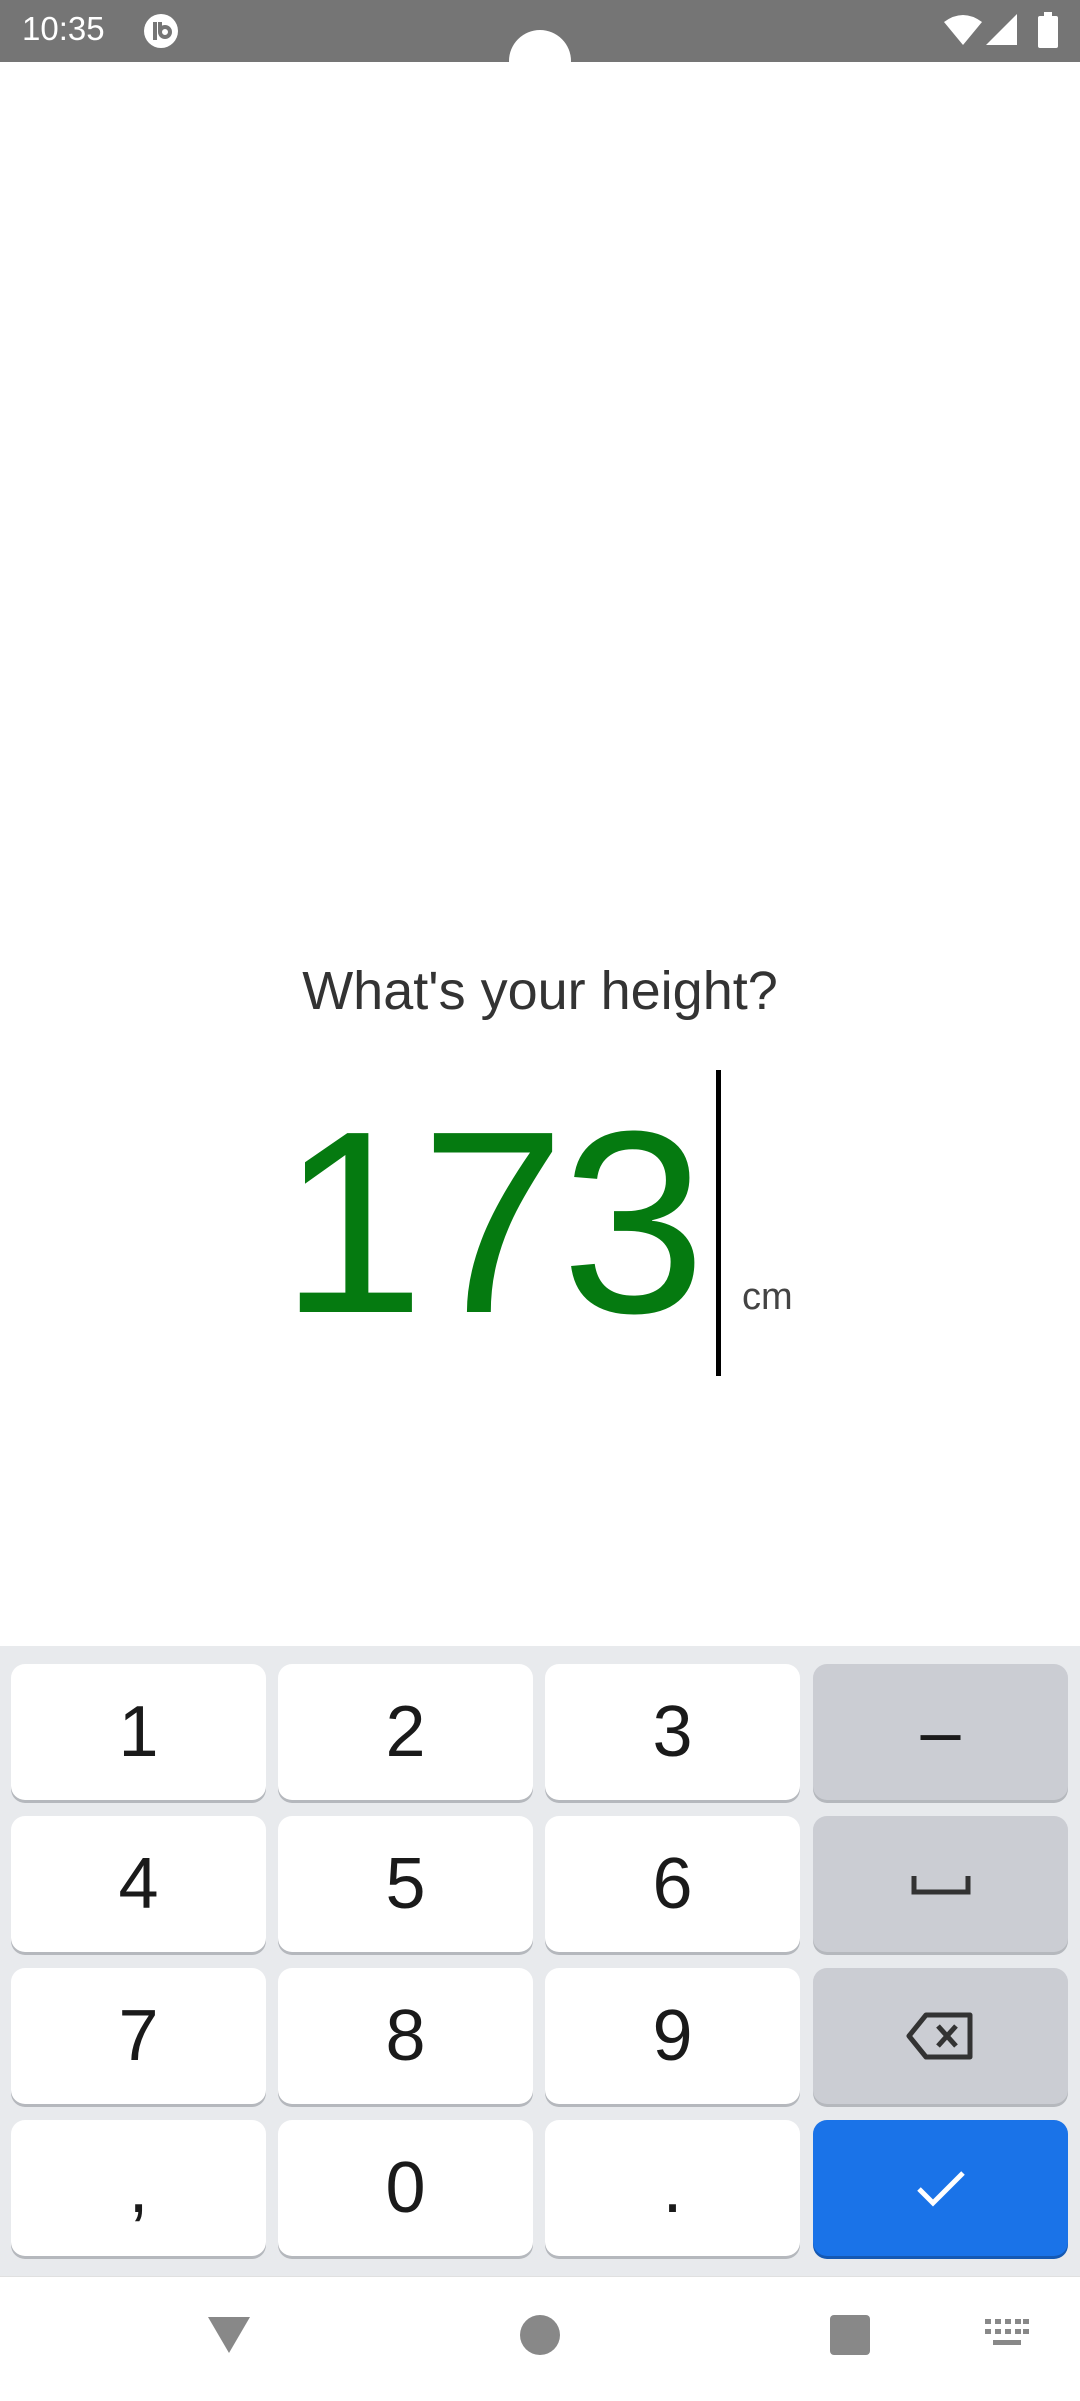 This screenshot has height=2401, width=1080. I want to click on key-5: 5, so click(405, 1884).